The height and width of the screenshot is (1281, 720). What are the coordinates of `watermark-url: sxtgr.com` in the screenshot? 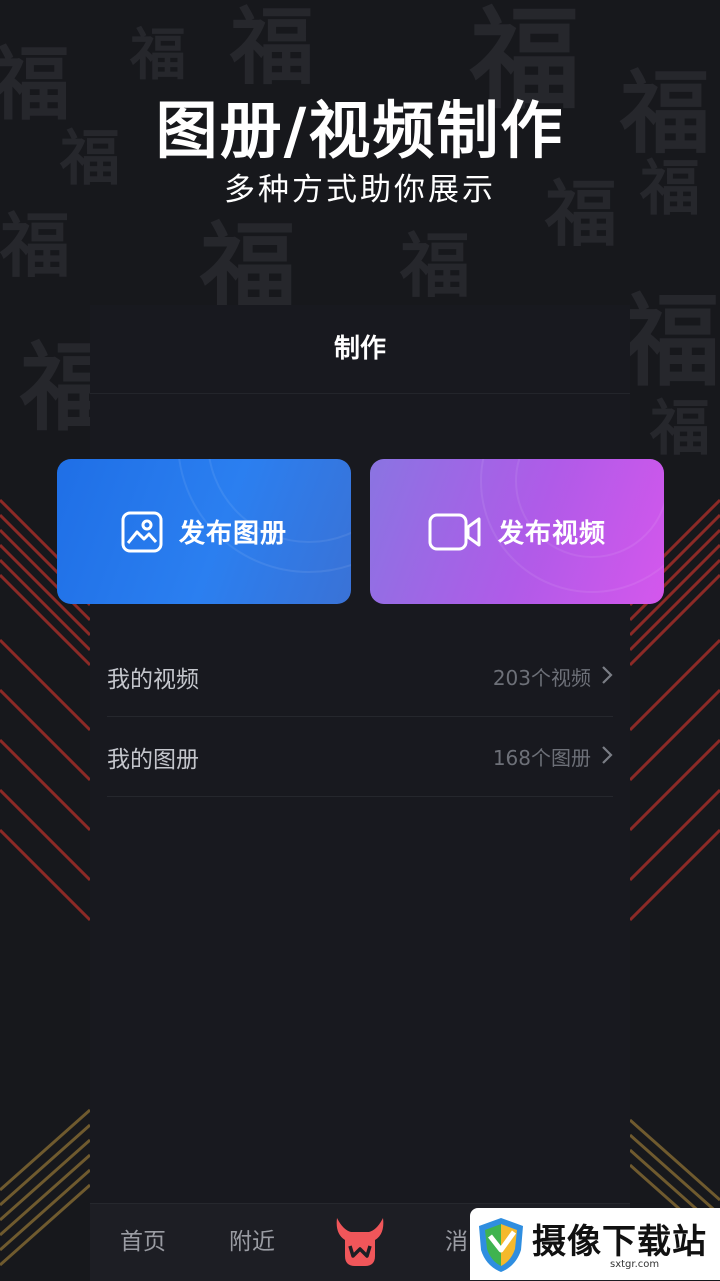 It's located at (635, 1264).